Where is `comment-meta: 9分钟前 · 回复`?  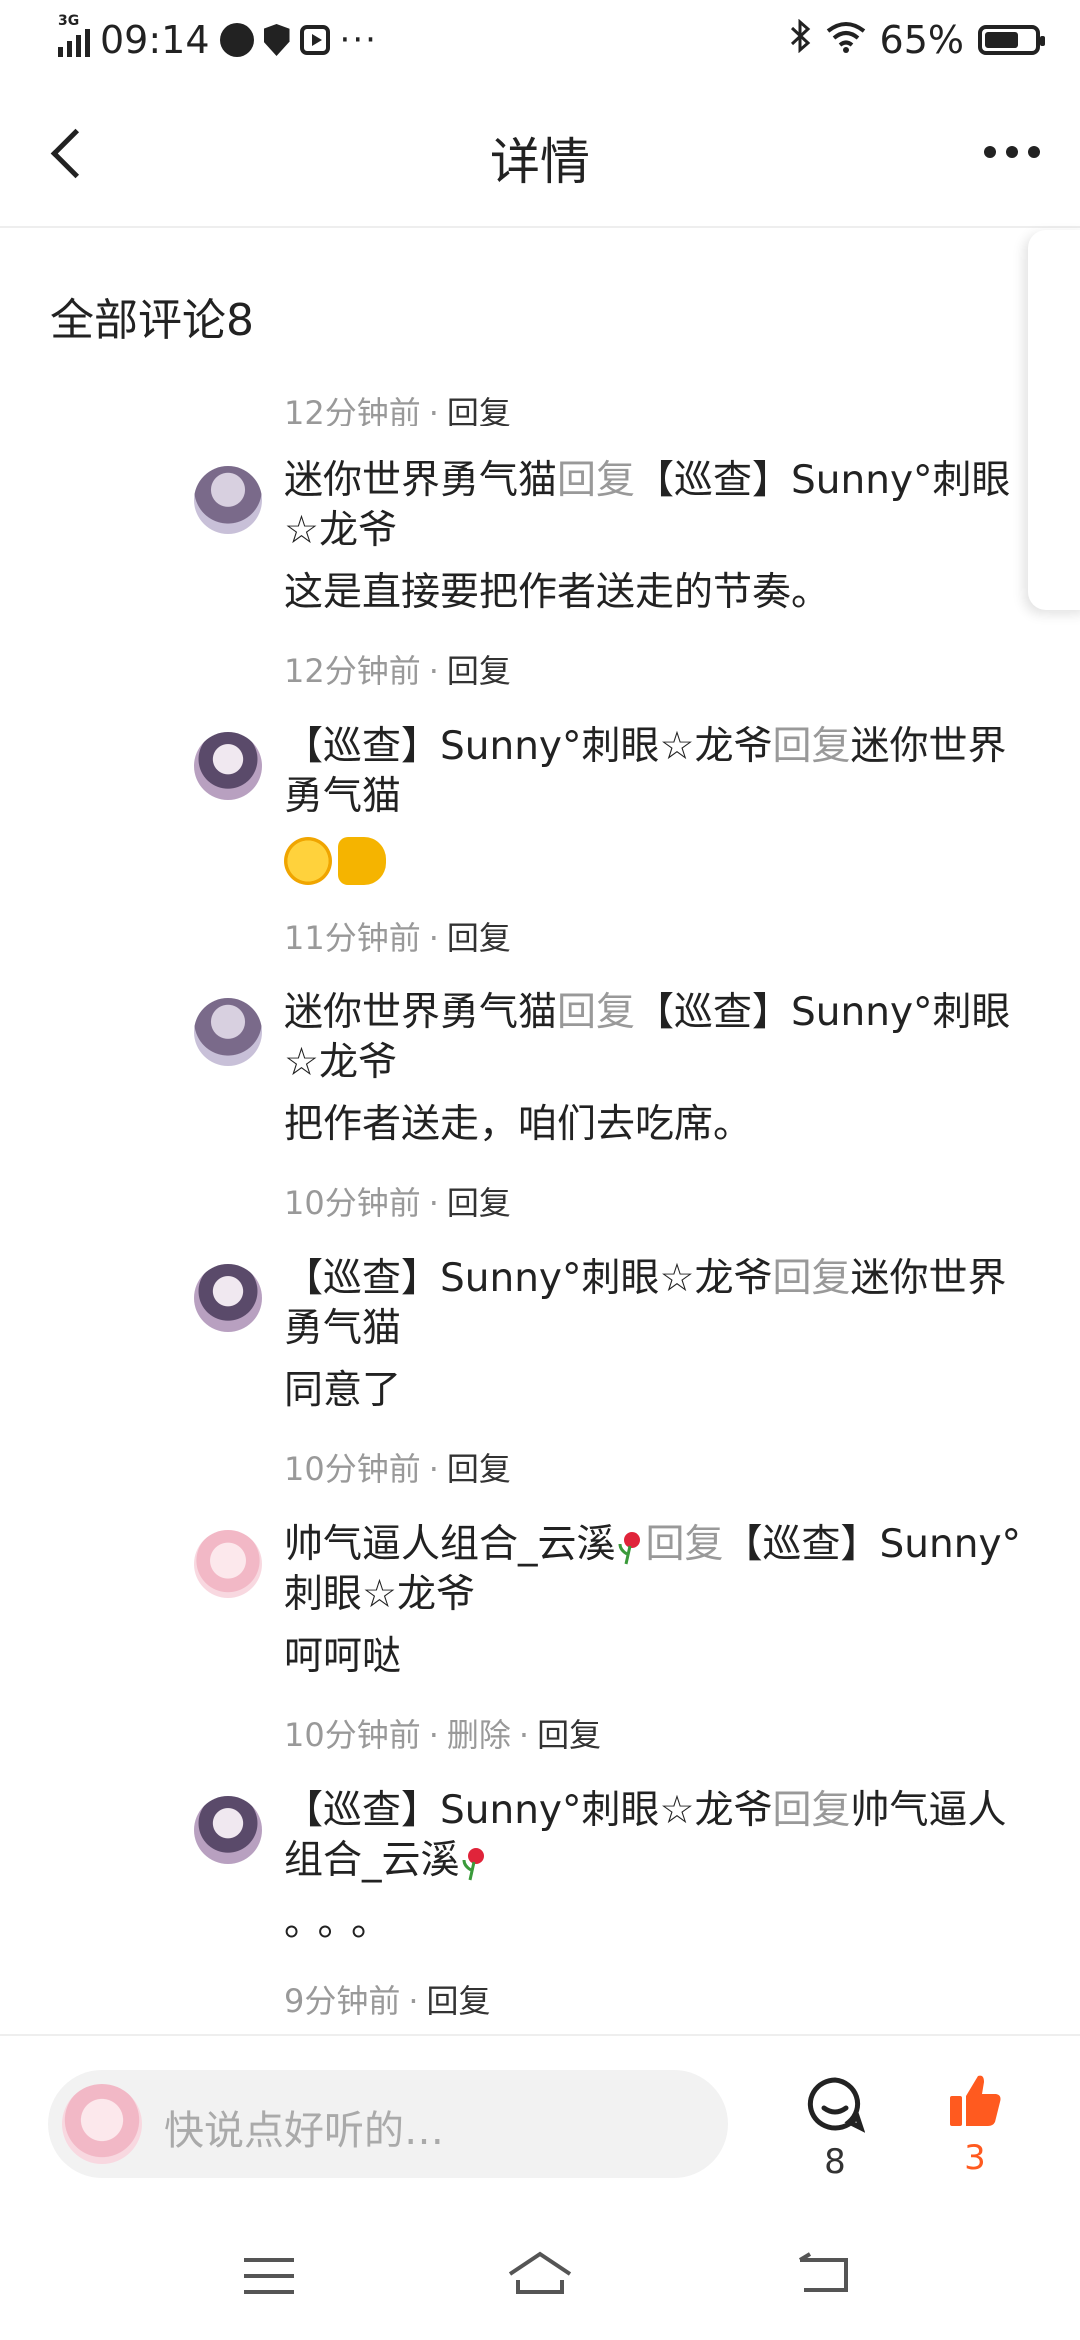
comment-meta: 9分钟前 · 回复 is located at coordinates (387, 2001).